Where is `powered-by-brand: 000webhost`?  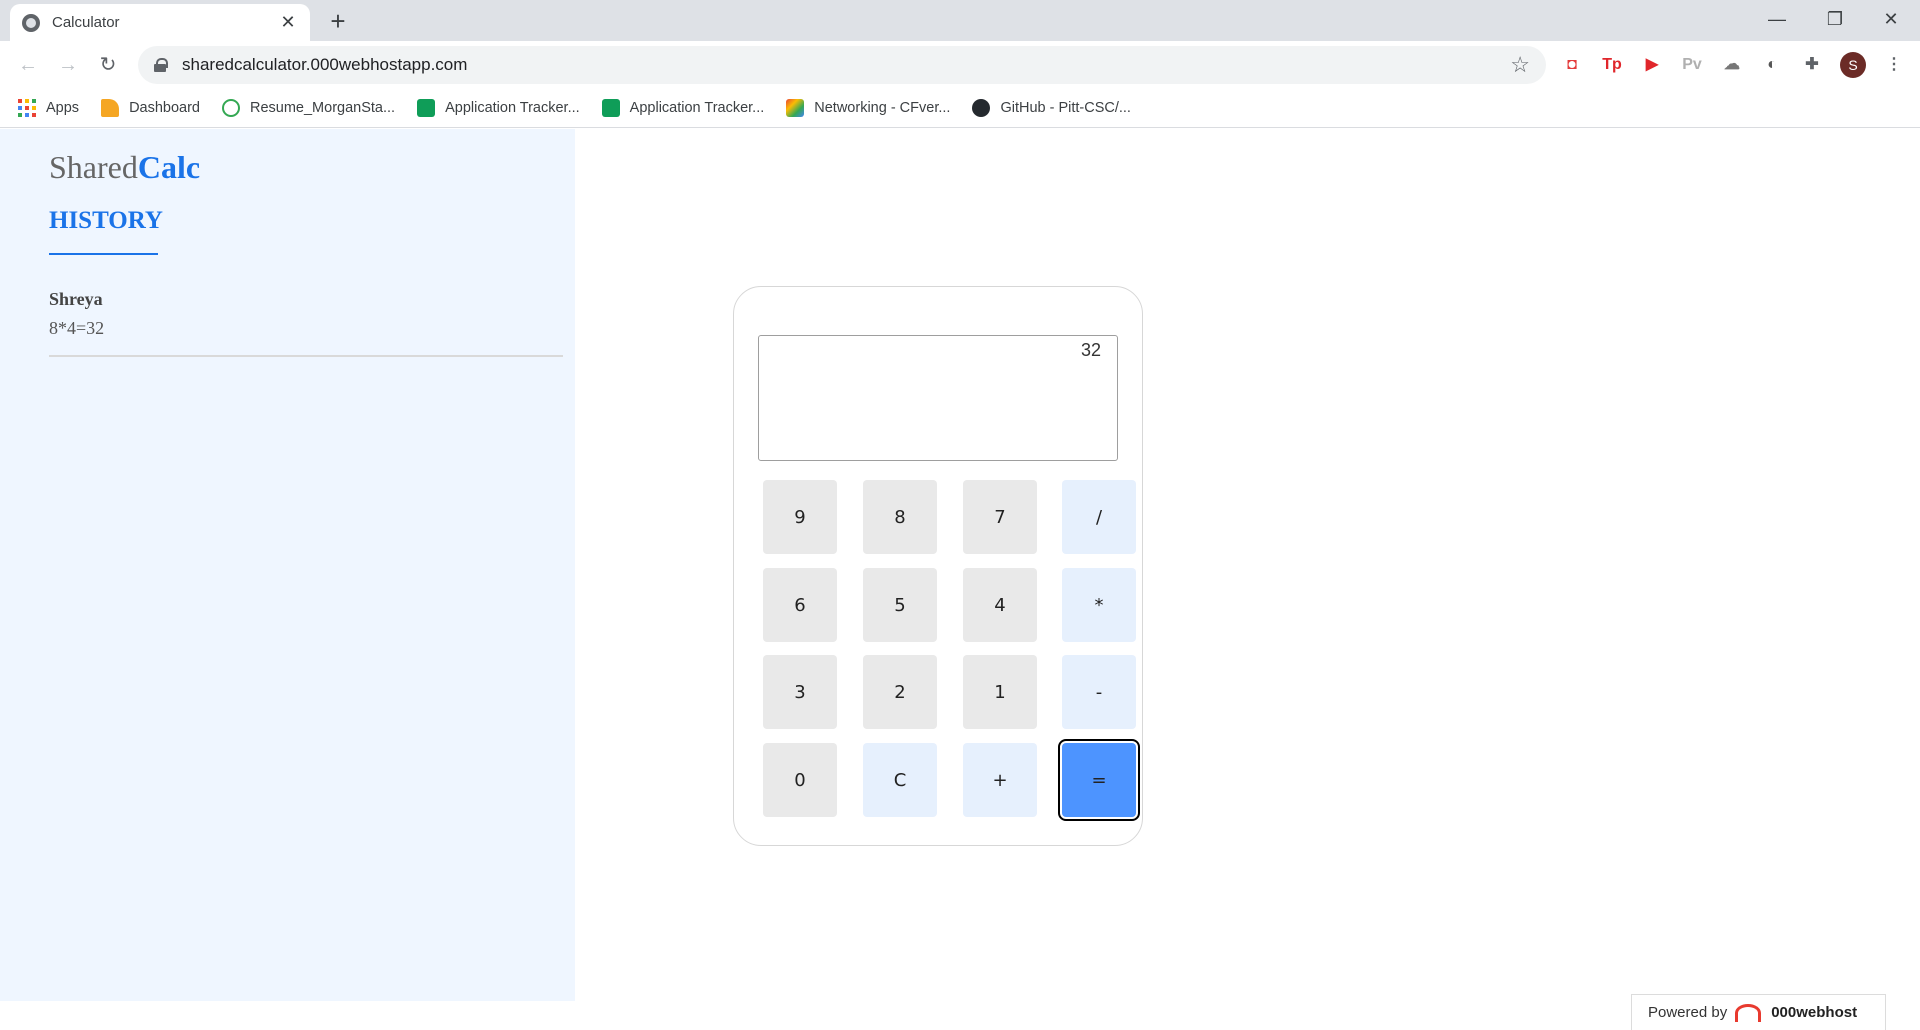
powered-by-brand: 000webhost is located at coordinates (1814, 1012).